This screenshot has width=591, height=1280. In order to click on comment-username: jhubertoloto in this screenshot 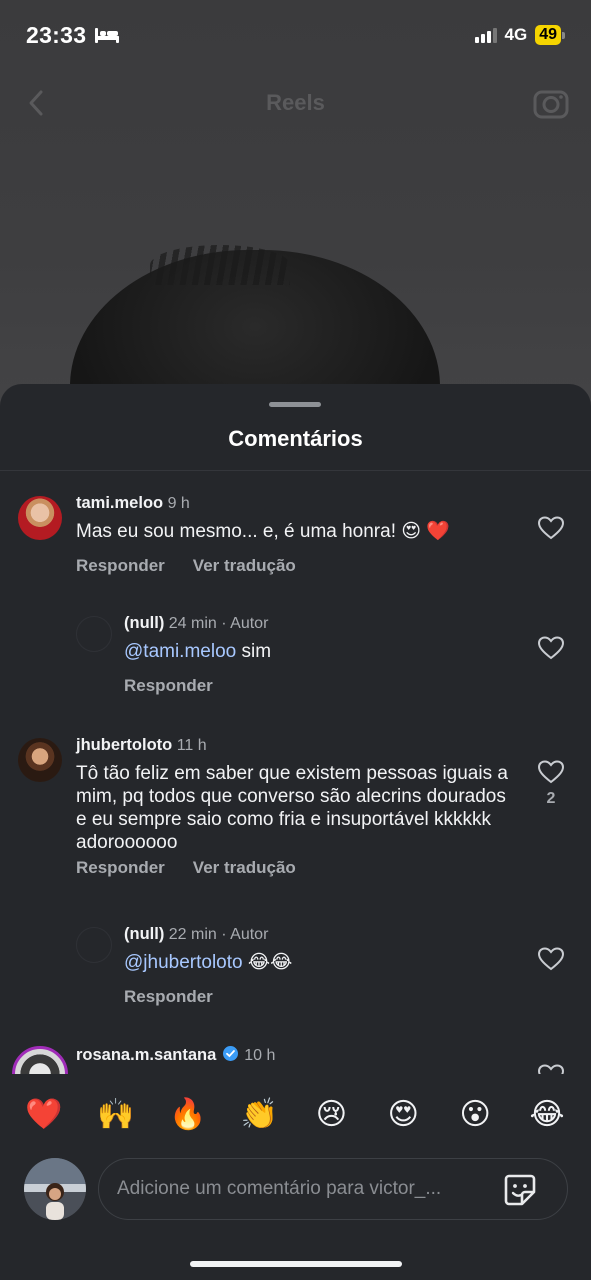, I will do `click(124, 745)`.